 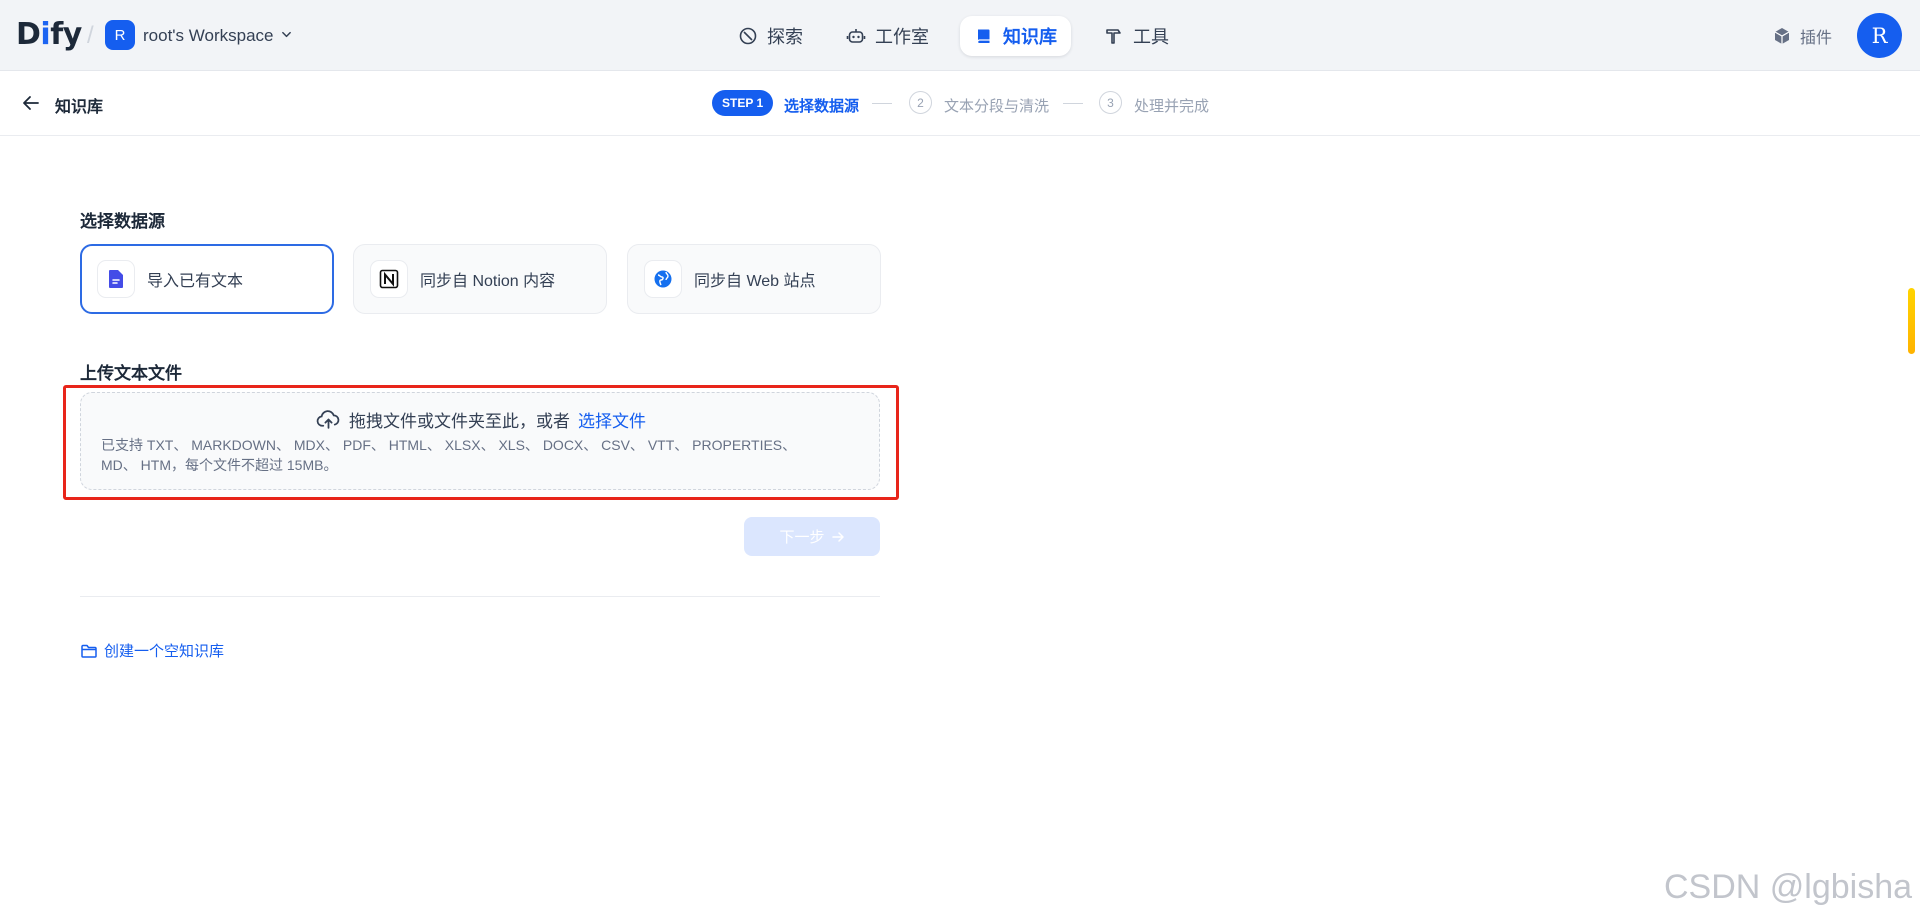 I want to click on hammer-icon, so click(x=1113, y=36).